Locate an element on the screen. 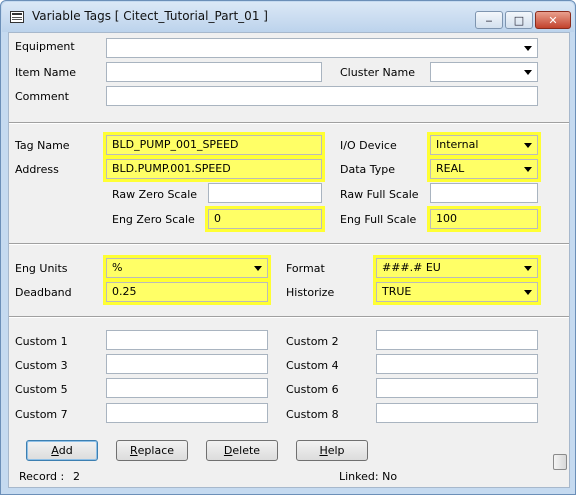  raw-zero-scale-label: Raw Zero Scale is located at coordinates (155, 194).